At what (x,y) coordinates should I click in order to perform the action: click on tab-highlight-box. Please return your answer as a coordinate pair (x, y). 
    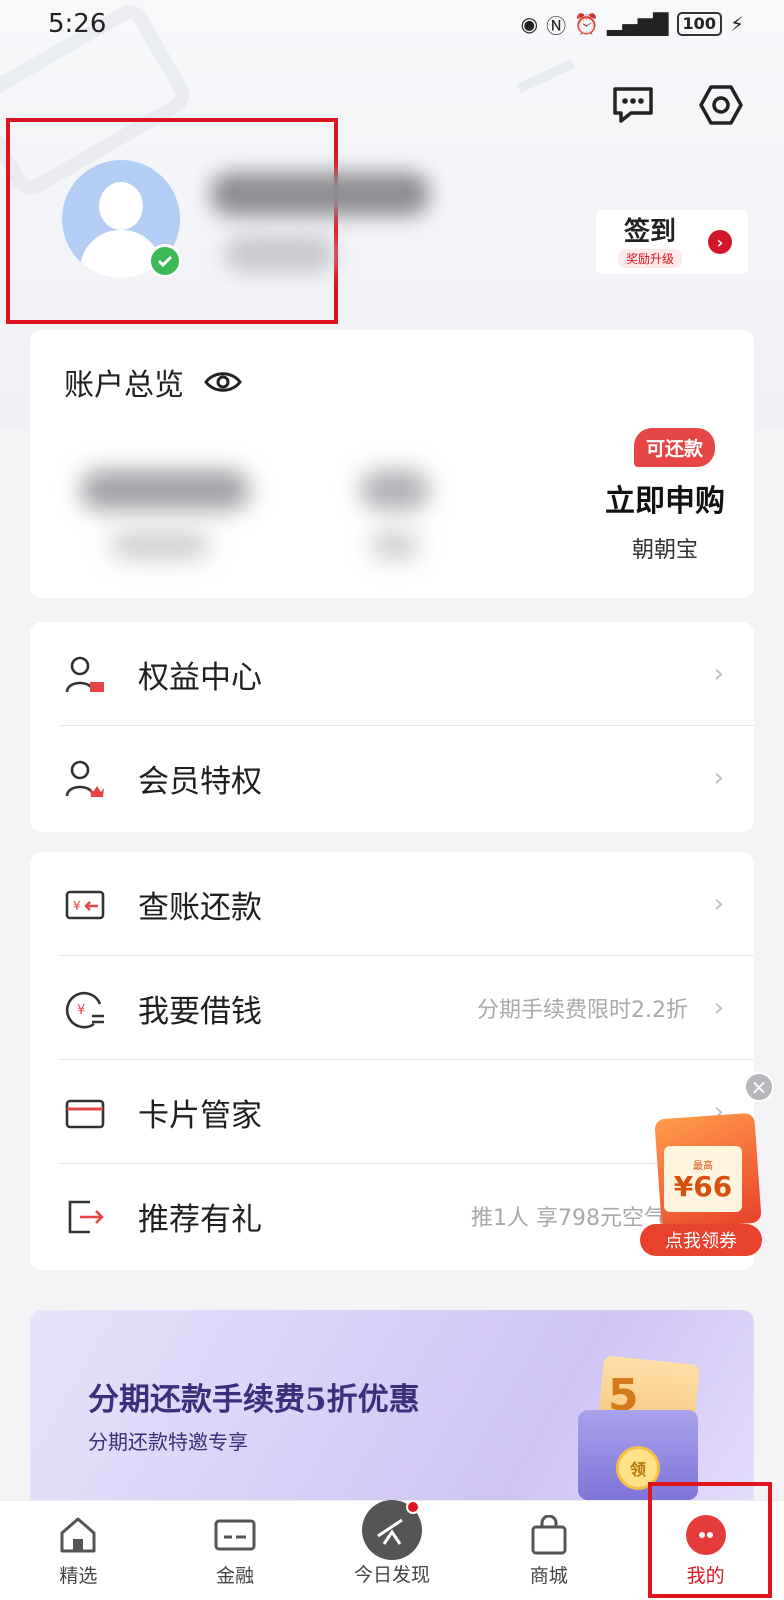
    Looking at the image, I should click on (710, 1540).